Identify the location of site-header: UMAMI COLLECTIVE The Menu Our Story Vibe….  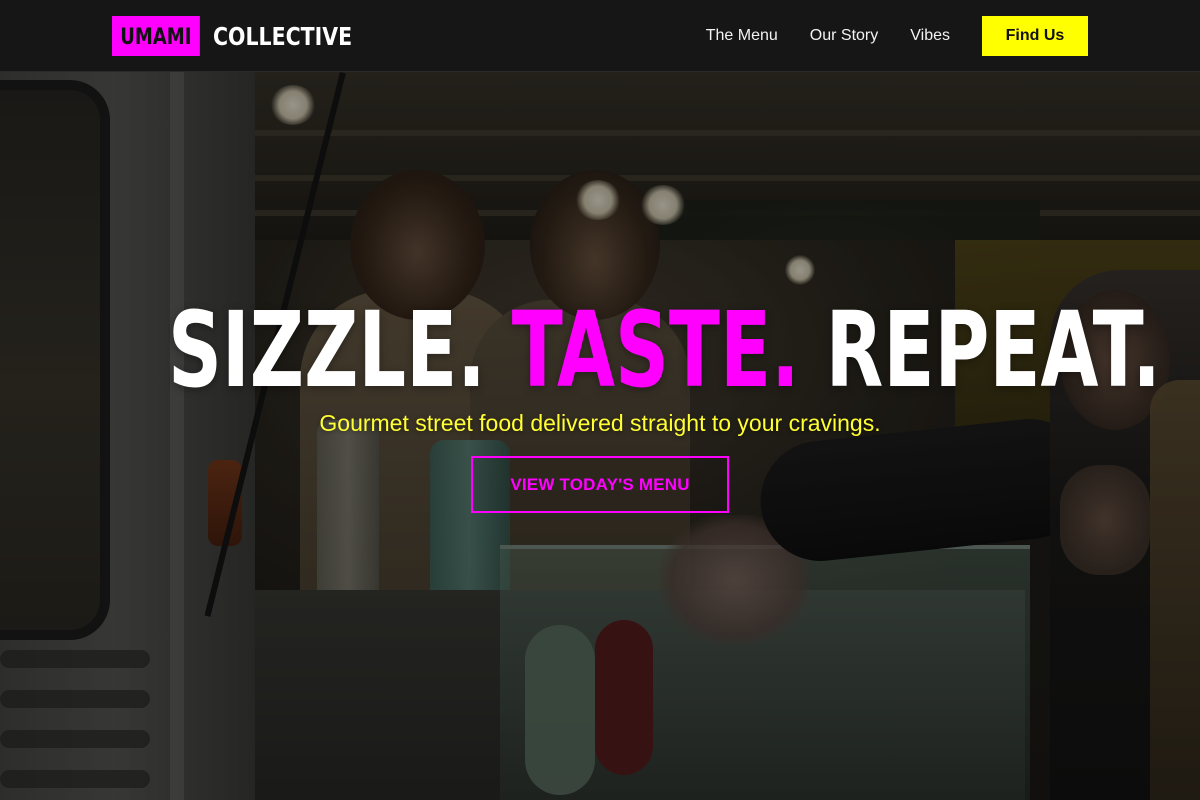
(600, 36).